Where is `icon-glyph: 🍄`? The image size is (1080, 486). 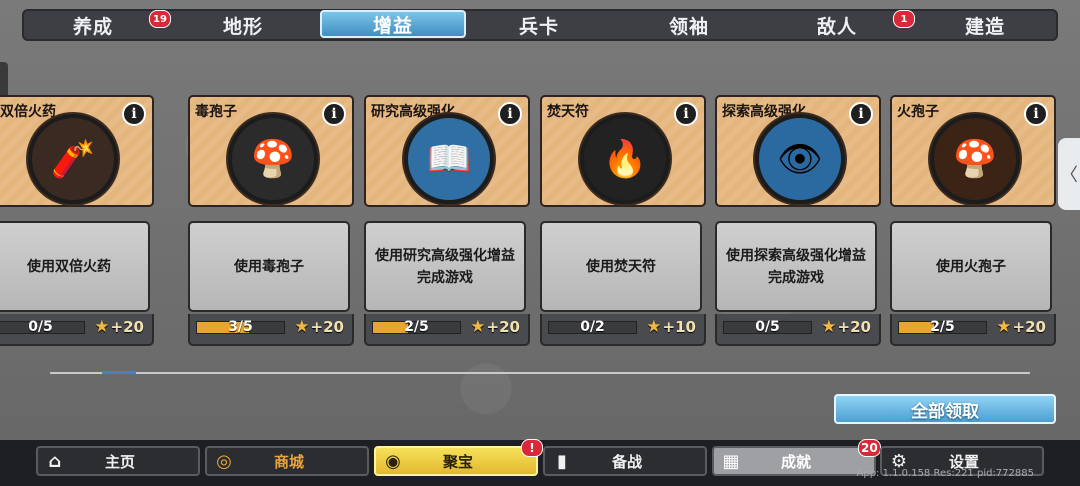
icon-glyph: 🍄 is located at coordinates (273, 159).